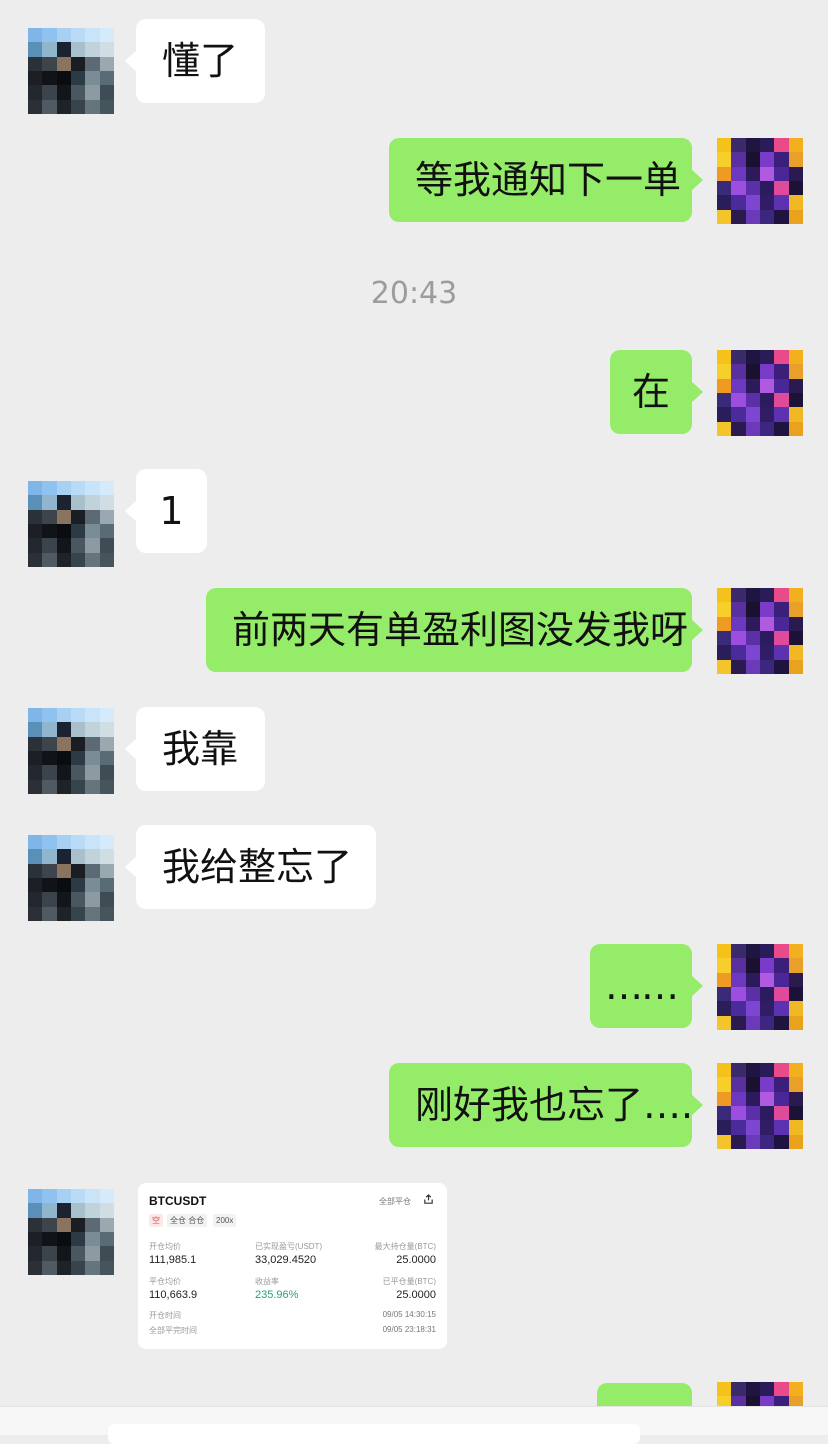  What do you see at coordinates (250, 867) in the screenshot?
I see `message-bubble: 我给整忘了` at bounding box center [250, 867].